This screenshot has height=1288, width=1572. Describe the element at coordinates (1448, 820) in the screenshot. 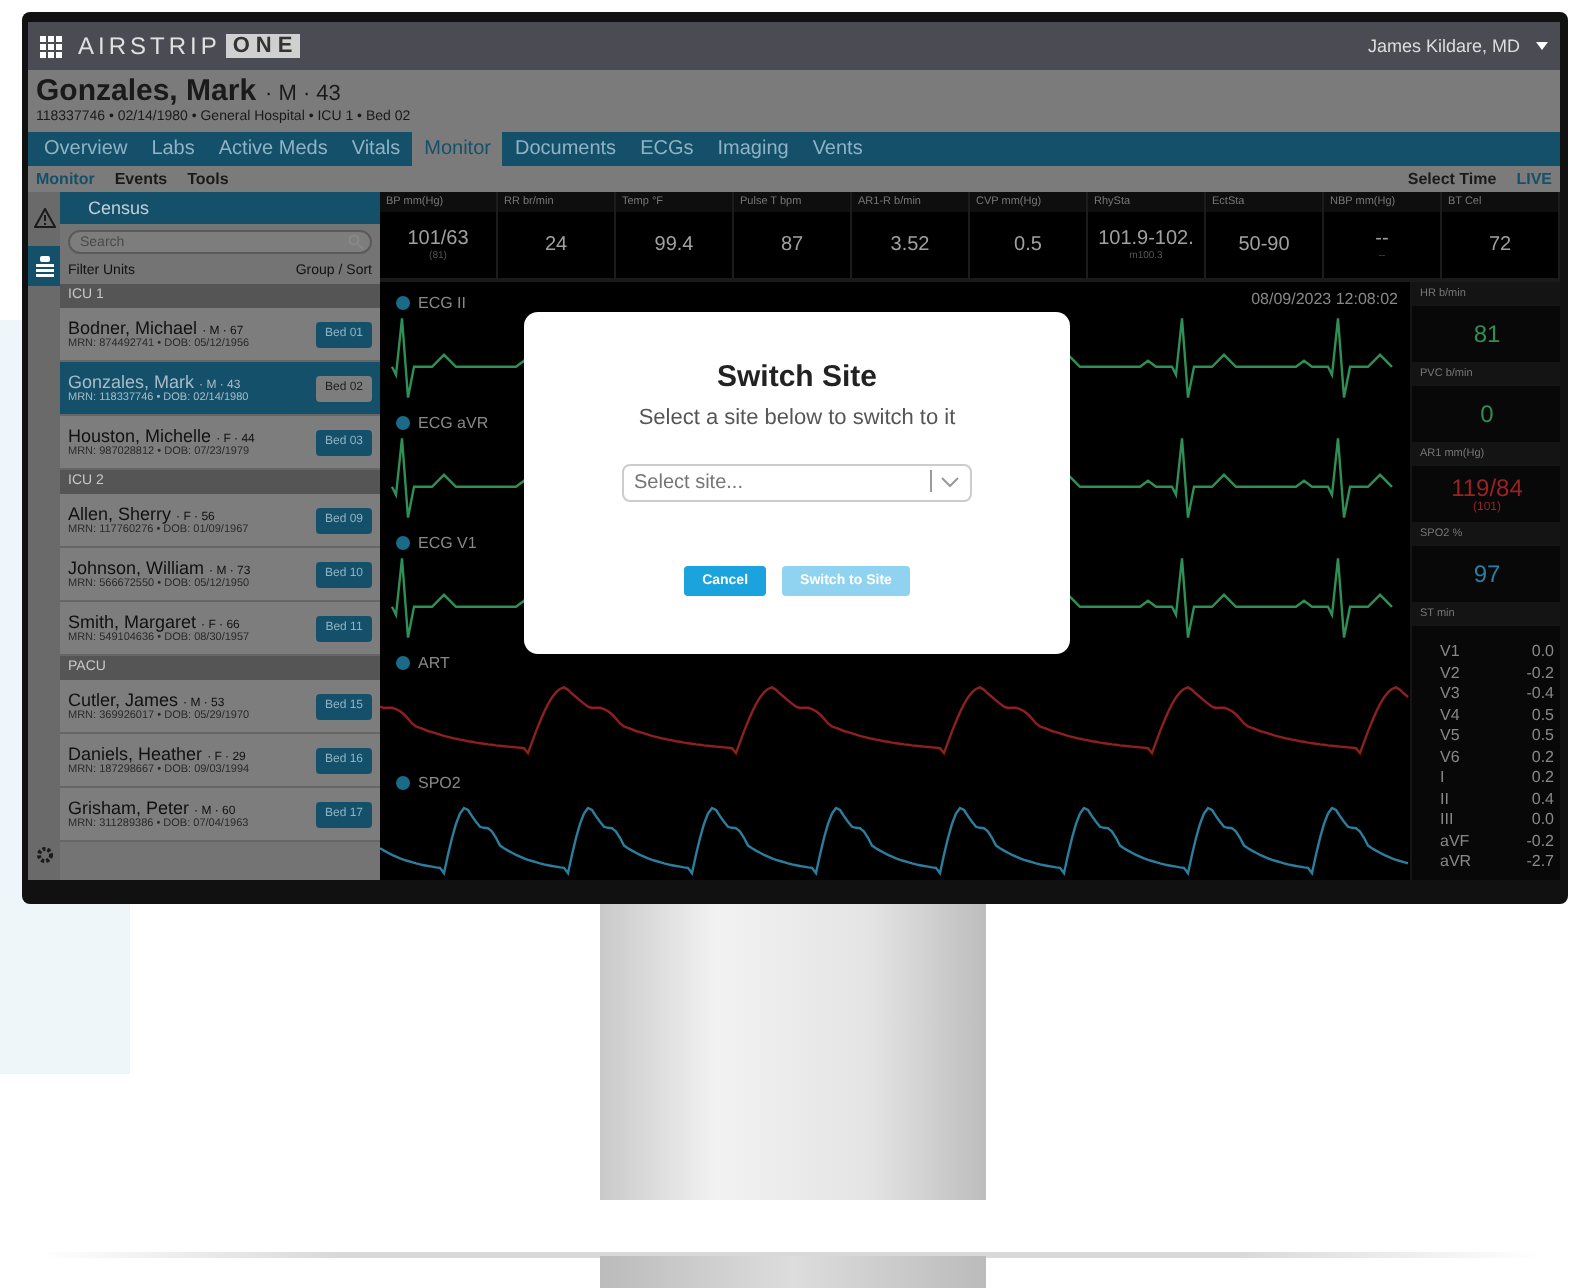

I see `st-lead: III` at that location.